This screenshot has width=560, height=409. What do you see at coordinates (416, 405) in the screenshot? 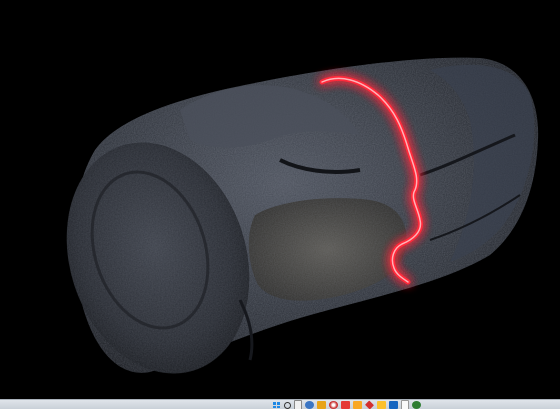
I see `green-app-icon` at bounding box center [416, 405].